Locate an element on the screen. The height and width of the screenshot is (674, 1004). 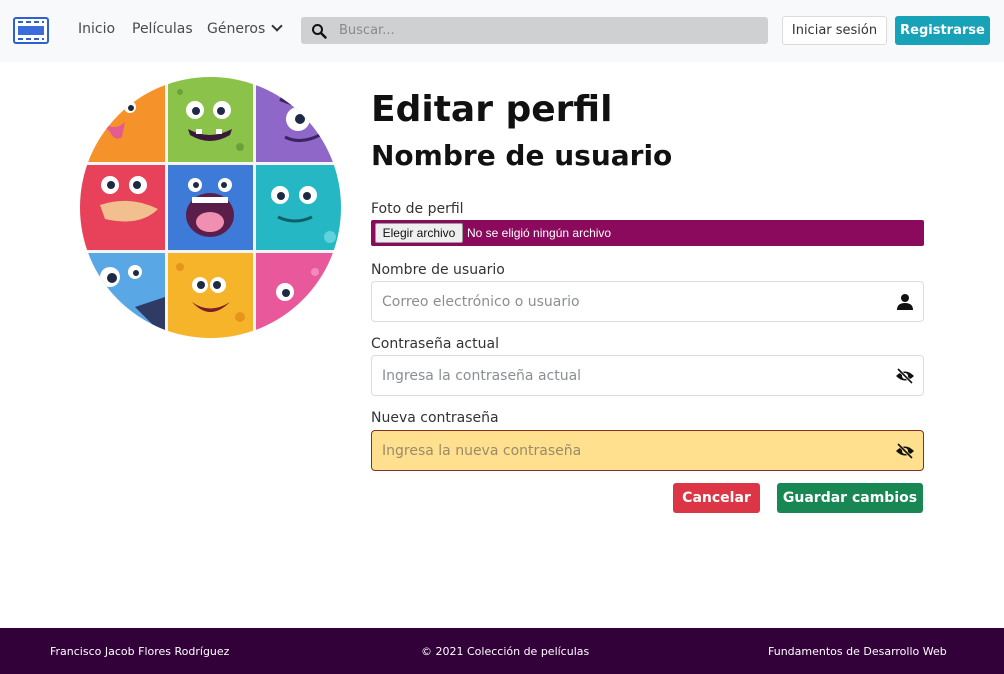
file-status-text: No se eligió ningún archivo is located at coordinates (539, 233).